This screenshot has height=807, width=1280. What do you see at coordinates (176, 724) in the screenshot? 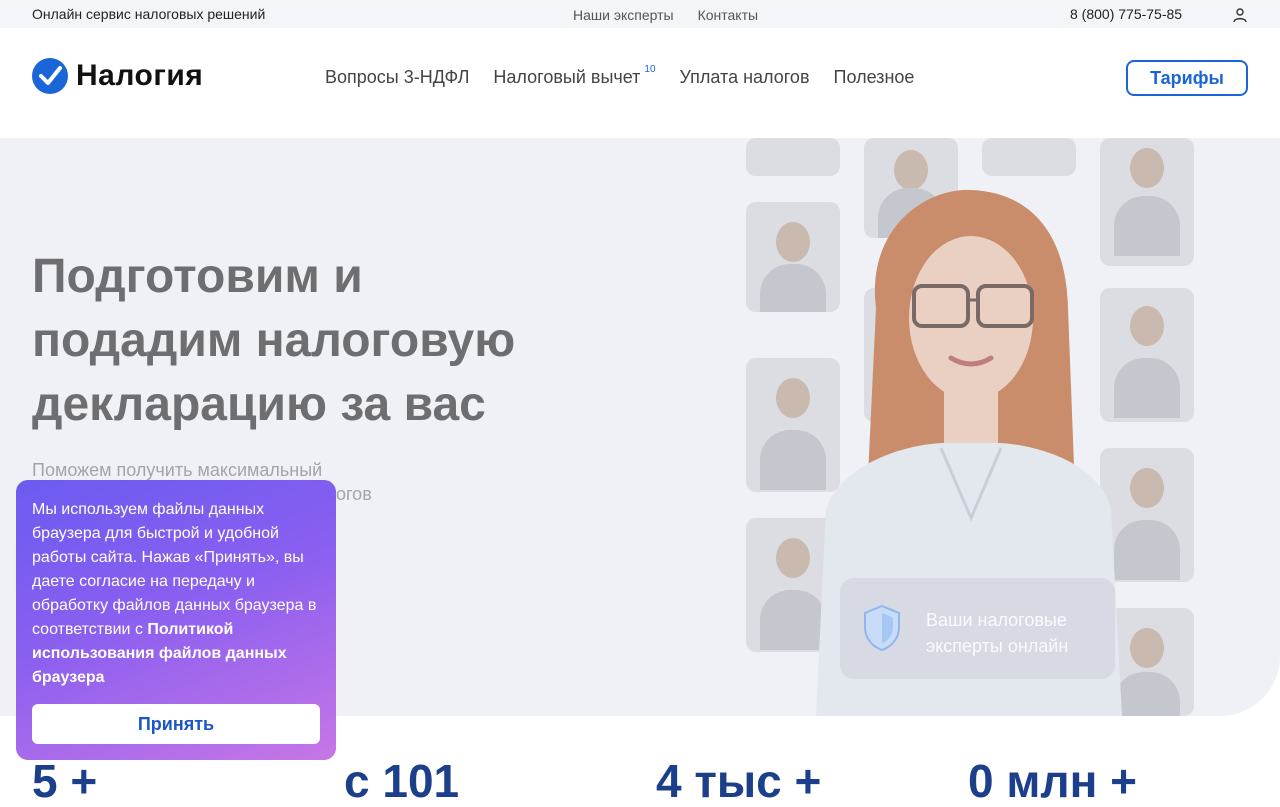
I see `accept-cookies-button: Принять` at bounding box center [176, 724].